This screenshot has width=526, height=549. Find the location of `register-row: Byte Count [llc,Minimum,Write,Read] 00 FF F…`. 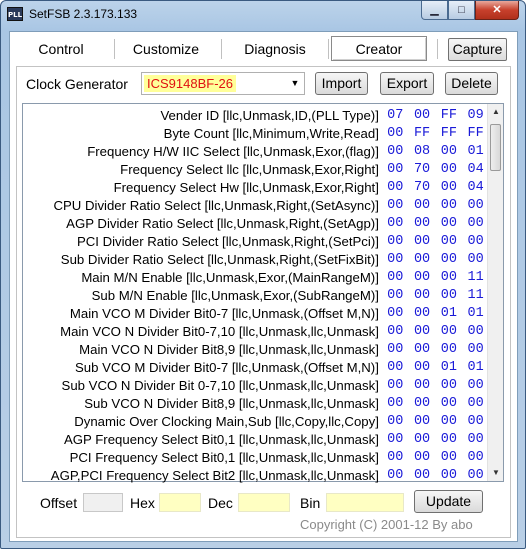

register-row: Byte Count [llc,Minimum,Write,Read] 00 FF F… is located at coordinates (255, 133).